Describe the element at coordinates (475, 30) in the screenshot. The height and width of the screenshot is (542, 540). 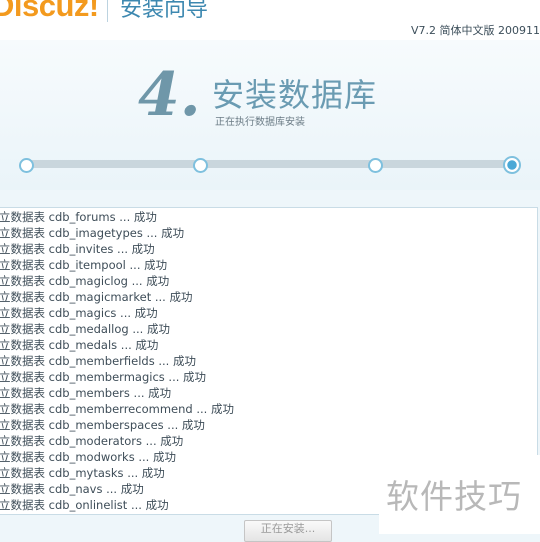
I see `version-label: V7.2 简体中文版 200911` at that location.